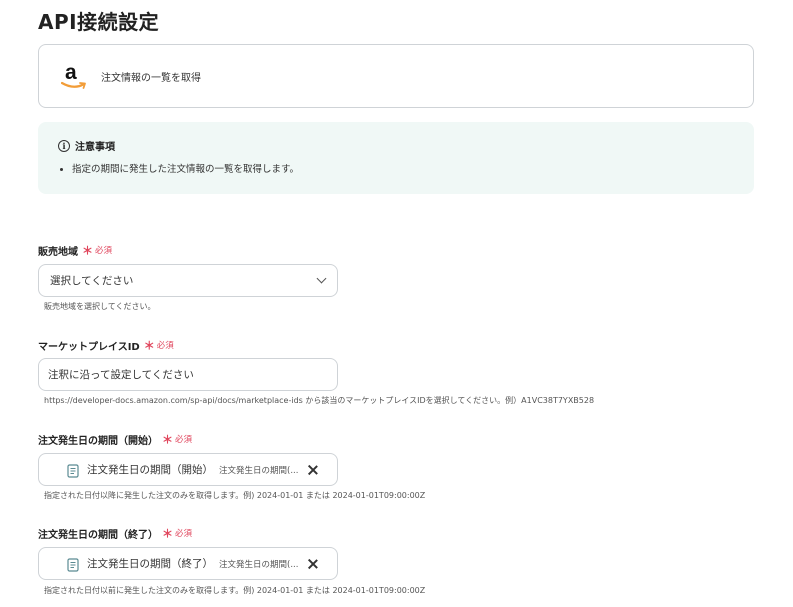 The image size is (793, 607). What do you see at coordinates (396, 145) in the screenshot?
I see `notice-header: i 注意事項` at bounding box center [396, 145].